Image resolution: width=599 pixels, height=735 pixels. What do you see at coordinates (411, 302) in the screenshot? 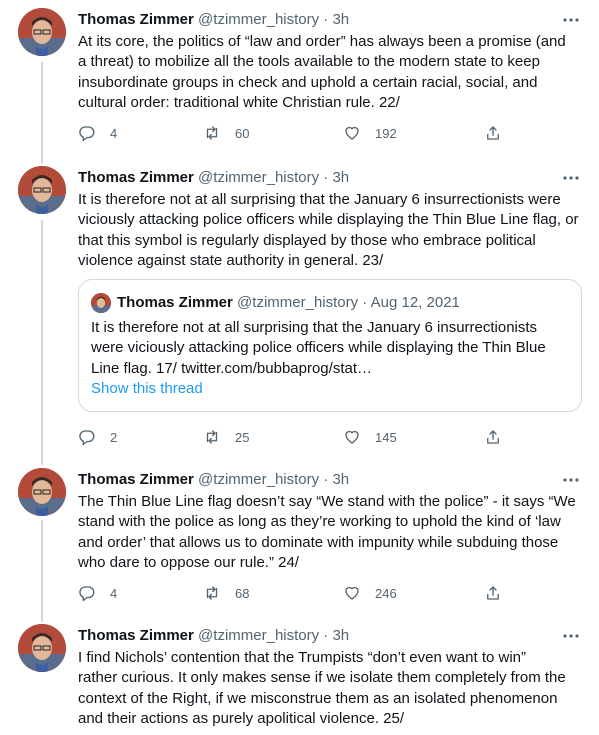
I see `quoted-date: · Aug 12, 2021` at bounding box center [411, 302].